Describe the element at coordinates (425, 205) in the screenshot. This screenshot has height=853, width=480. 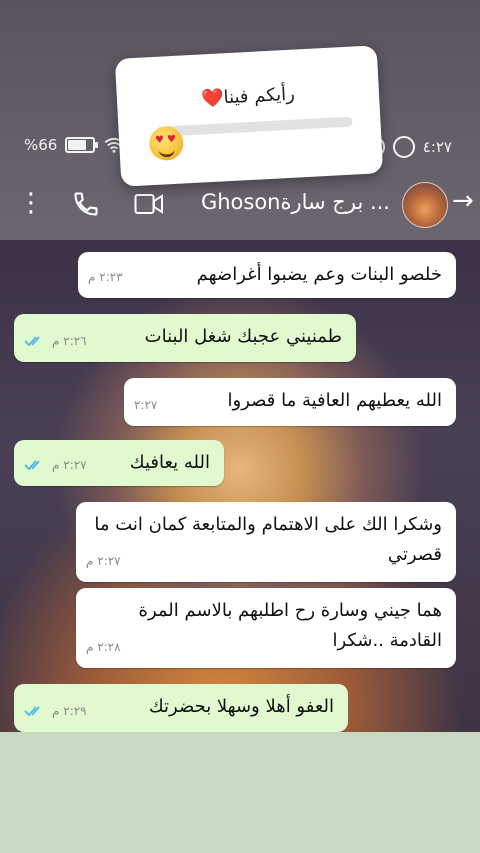
I see `contact-avatar` at that location.